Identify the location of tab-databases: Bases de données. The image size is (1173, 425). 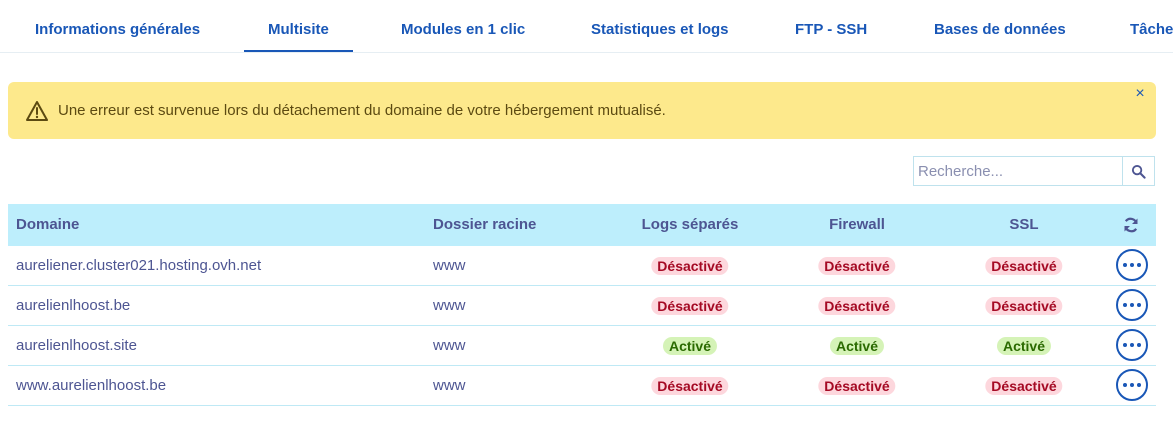
(1000, 25).